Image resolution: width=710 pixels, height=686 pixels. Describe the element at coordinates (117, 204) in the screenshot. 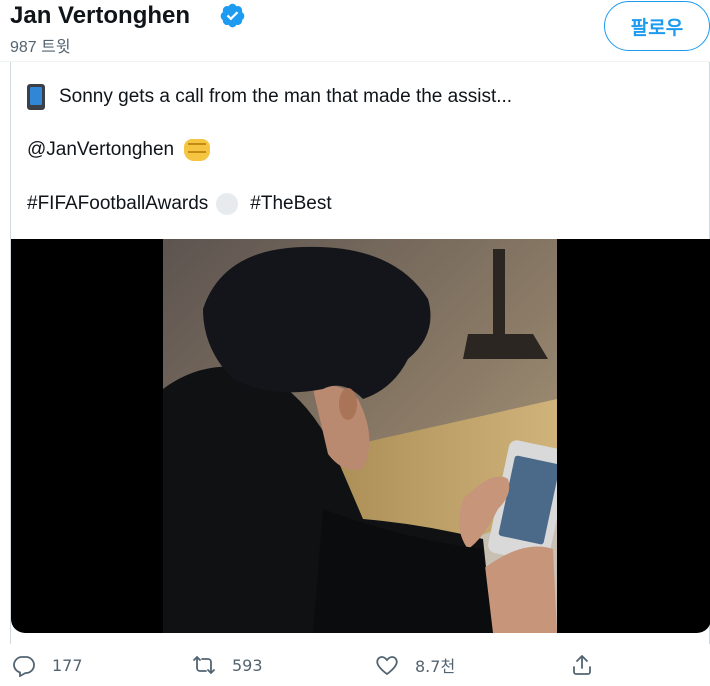

I see `hashtag-link-fifa: #FIFAFootballAwards` at that location.